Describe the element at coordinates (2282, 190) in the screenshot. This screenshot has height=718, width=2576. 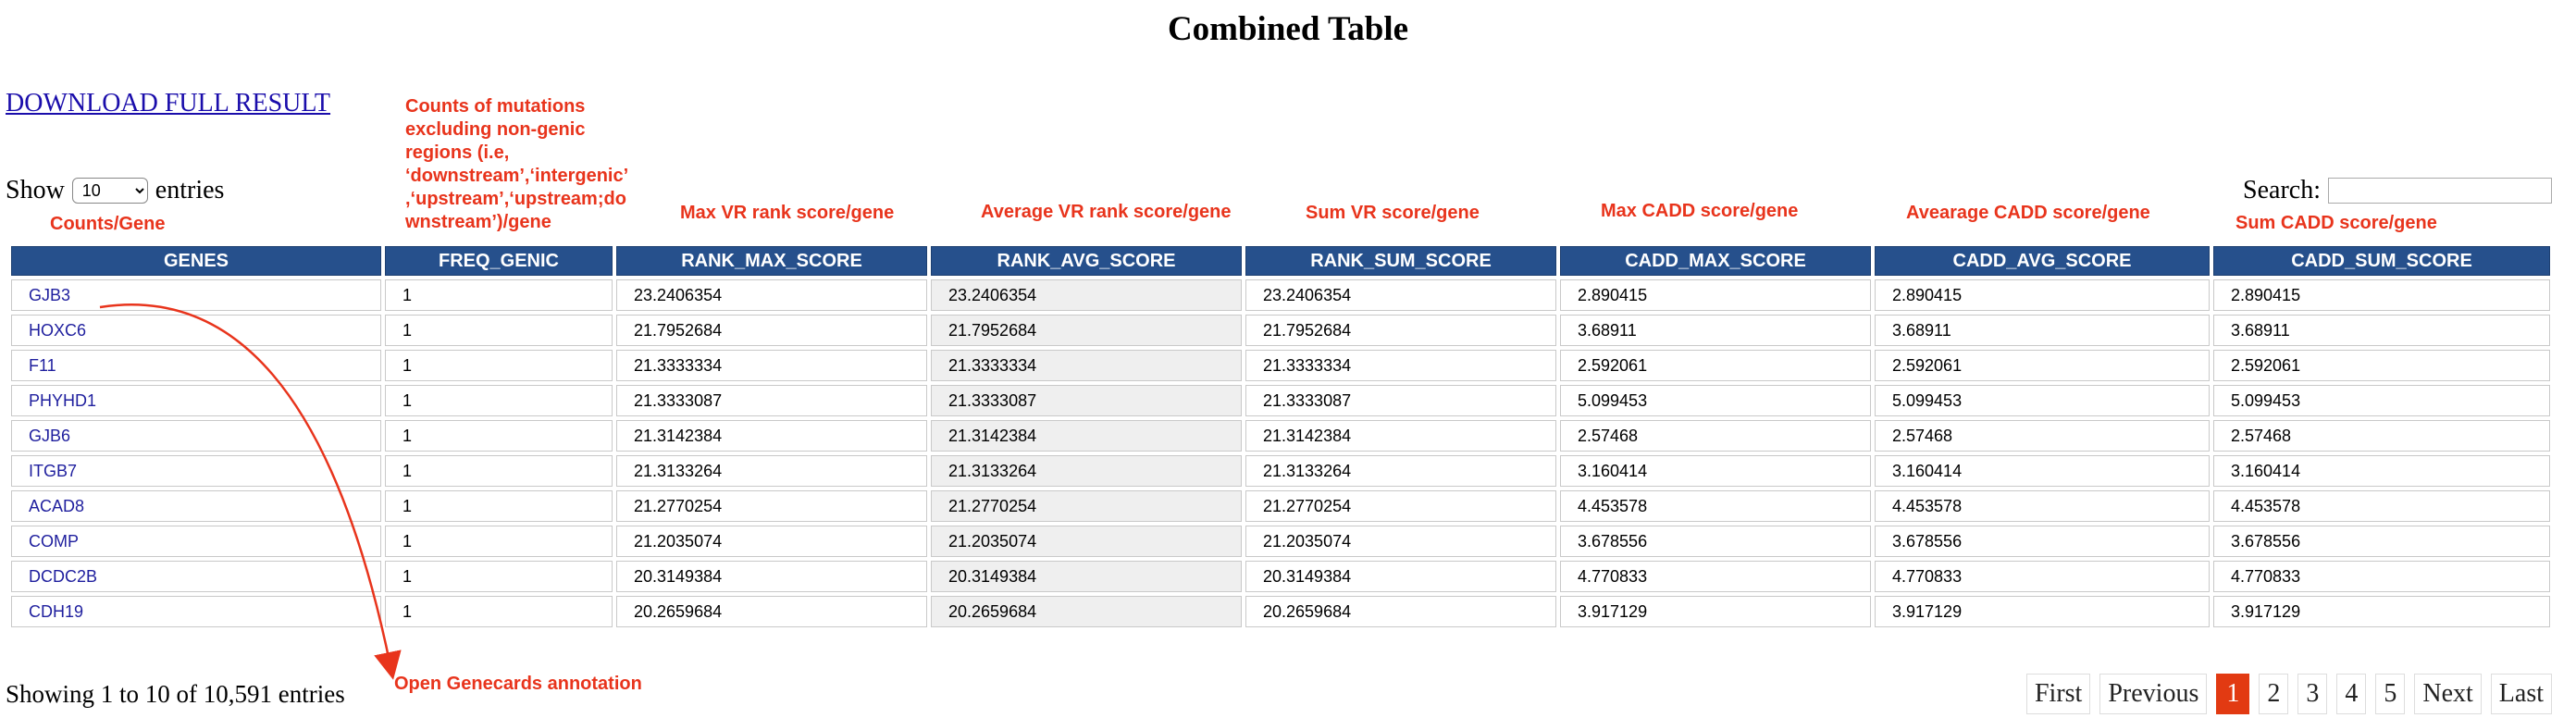
I see `search-label: Search:` at that location.